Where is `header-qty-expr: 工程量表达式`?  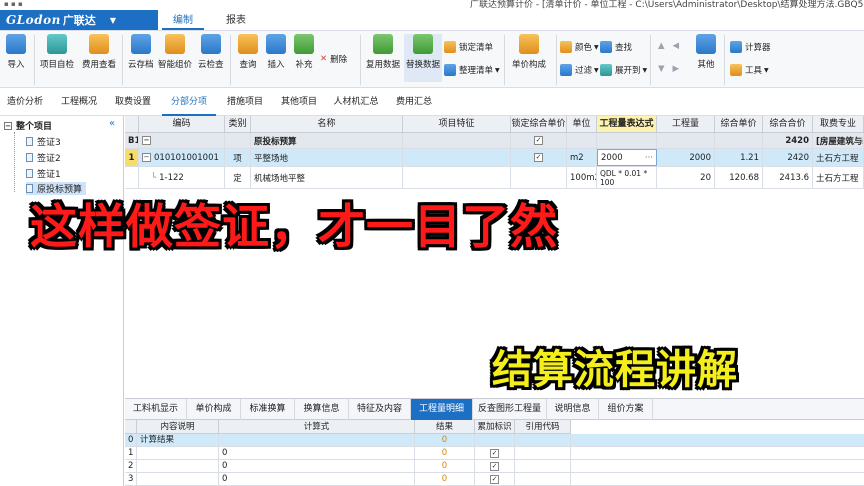
header-qty-expr: 工程量表达式 is located at coordinates (627, 124).